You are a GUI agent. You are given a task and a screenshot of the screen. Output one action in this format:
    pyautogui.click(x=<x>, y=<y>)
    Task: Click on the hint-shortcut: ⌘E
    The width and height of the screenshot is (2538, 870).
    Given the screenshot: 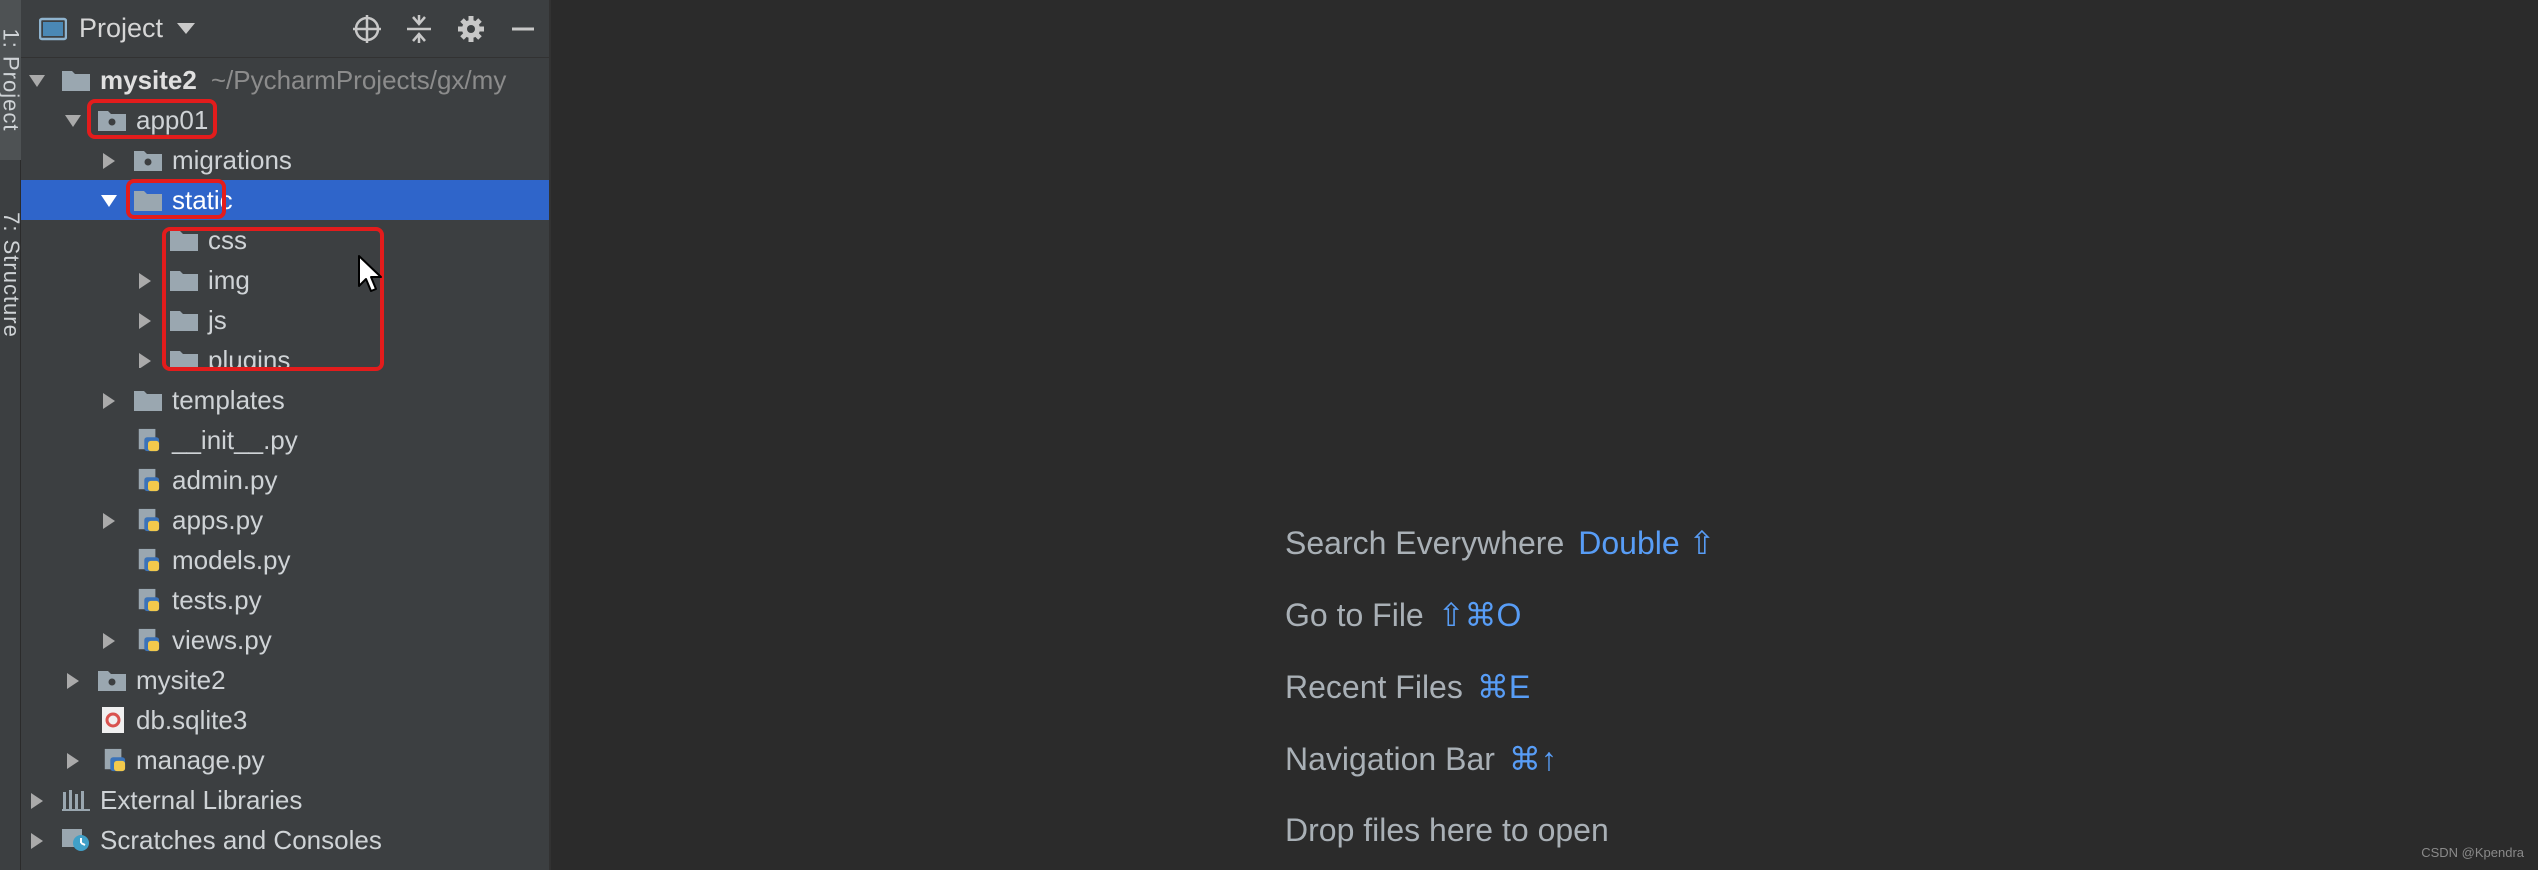 What is the action you would take?
    pyautogui.click(x=1503, y=687)
    